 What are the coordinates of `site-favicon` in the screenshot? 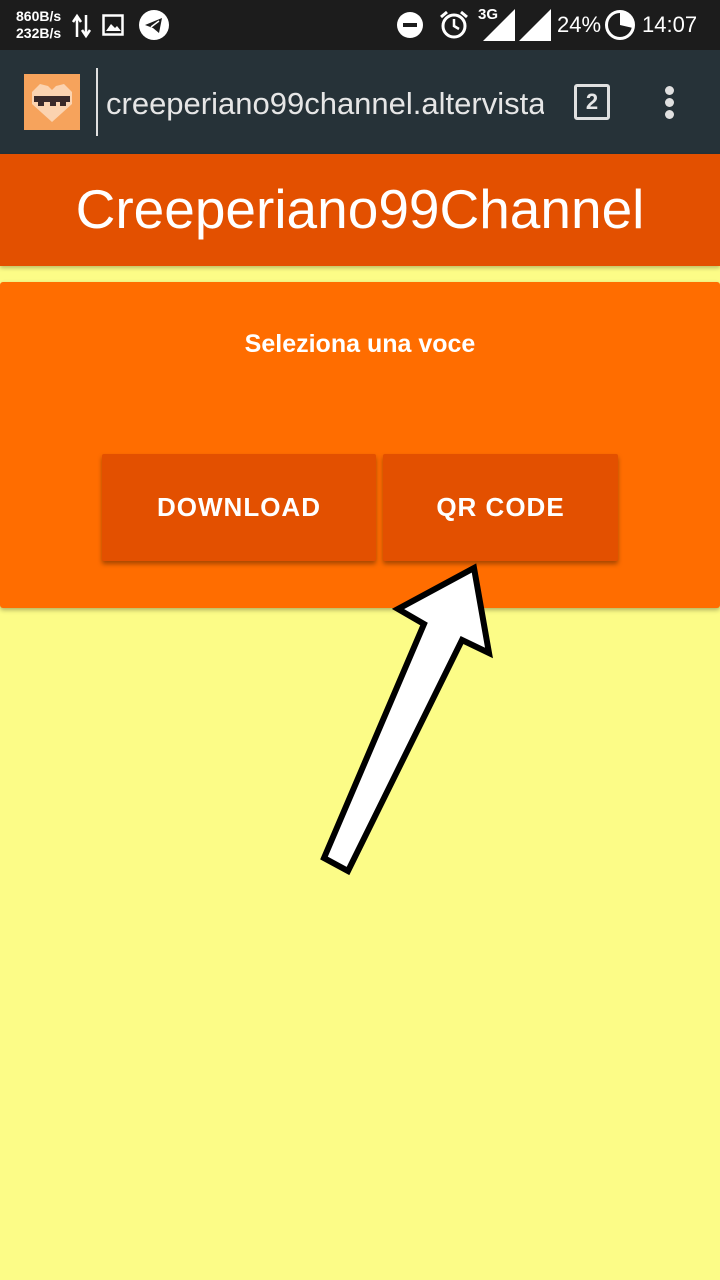 It's located at (52, 102).